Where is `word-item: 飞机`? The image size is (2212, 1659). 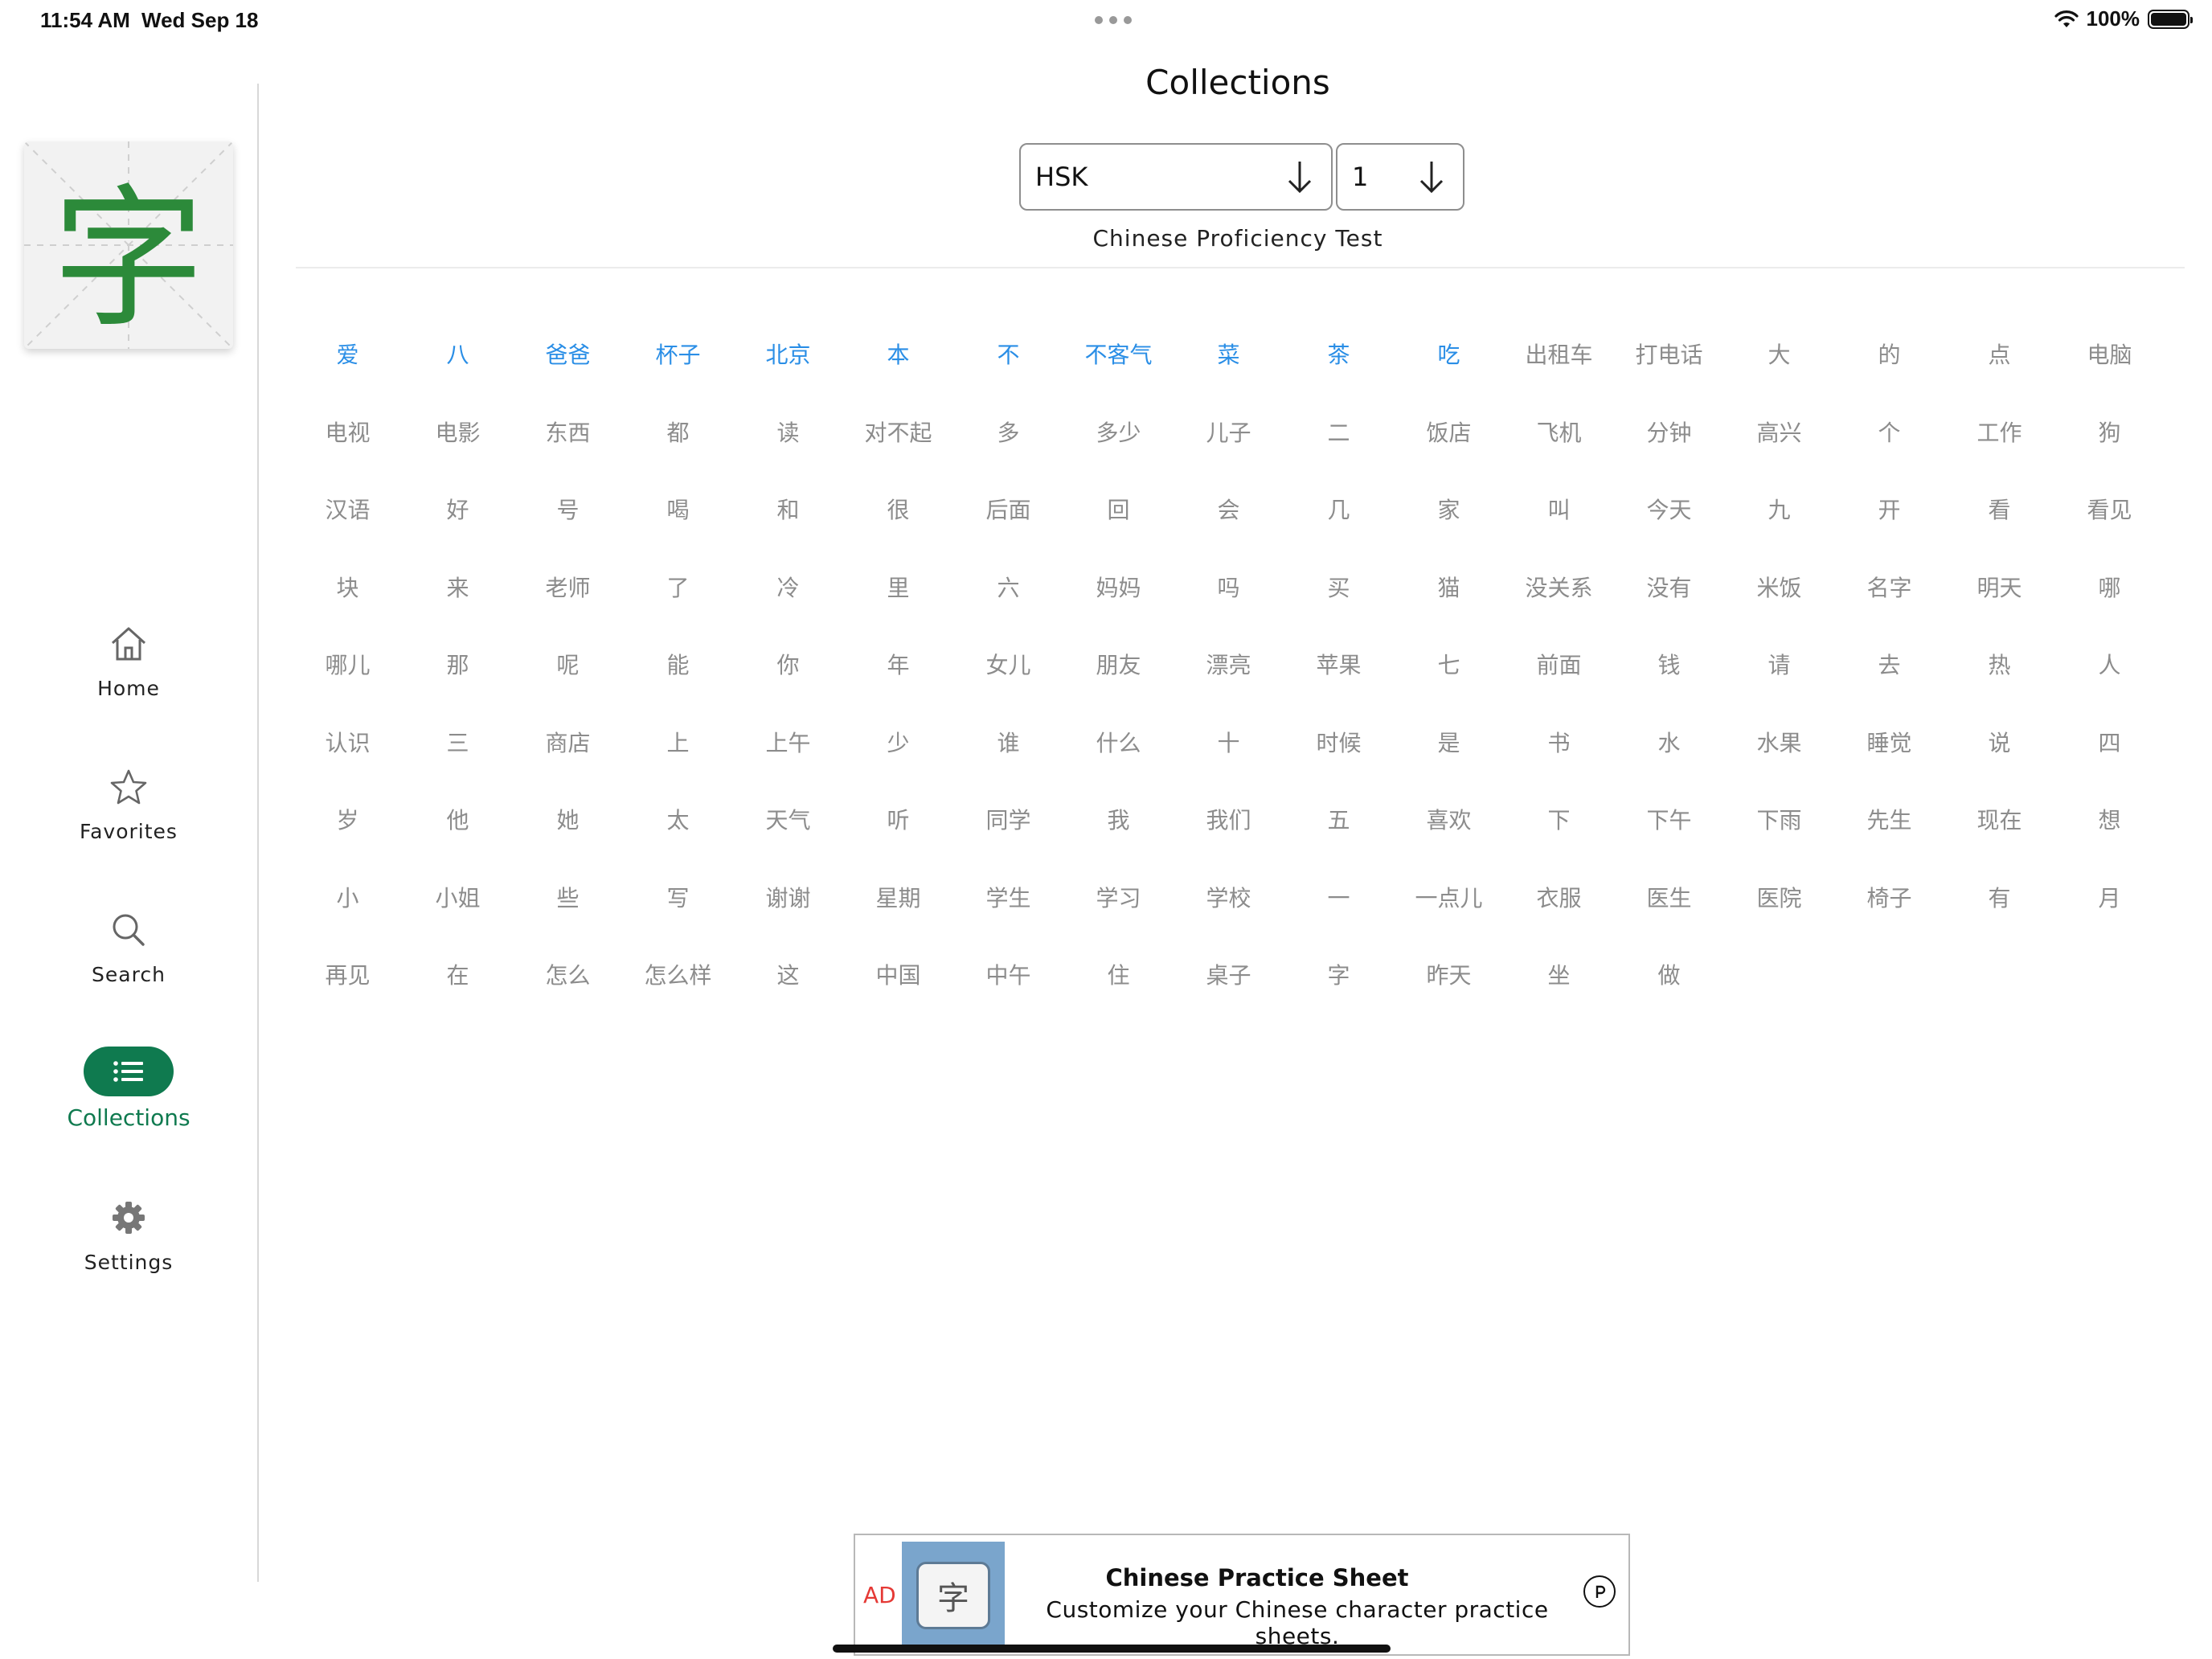 word-item: 飞机 is located at coordinates (1559, 432).